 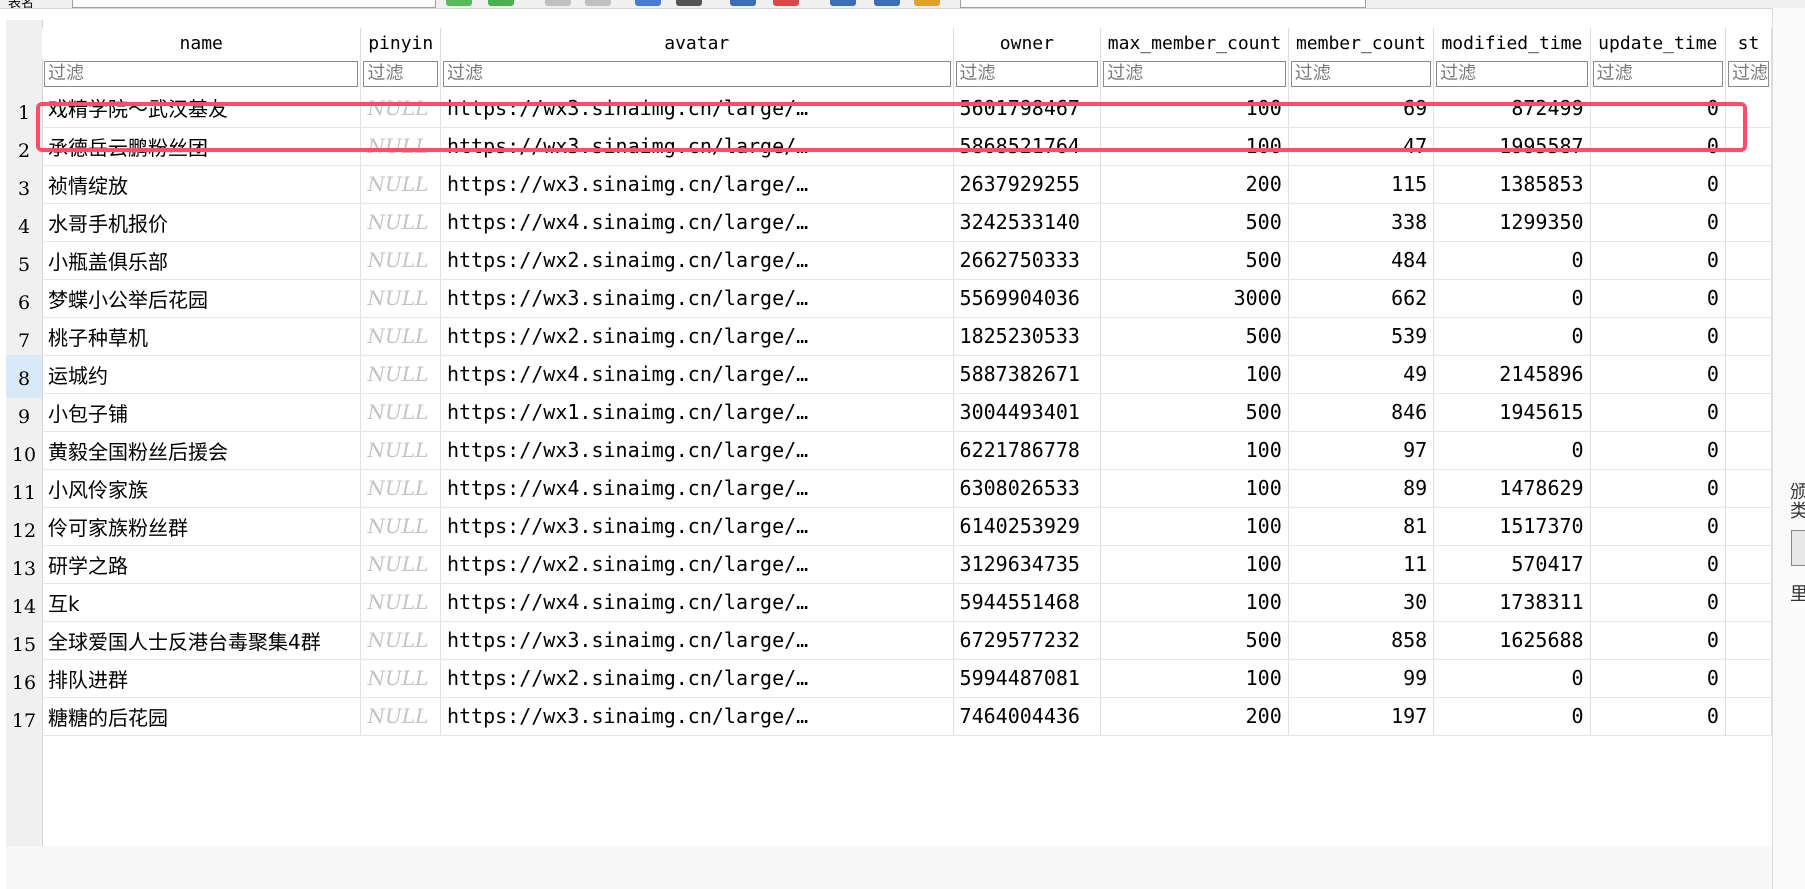 What do you see at coordinates (697, 43) in the screenshot?
I see `column-header-avatar: avatar` at bounding box center [697, 43].